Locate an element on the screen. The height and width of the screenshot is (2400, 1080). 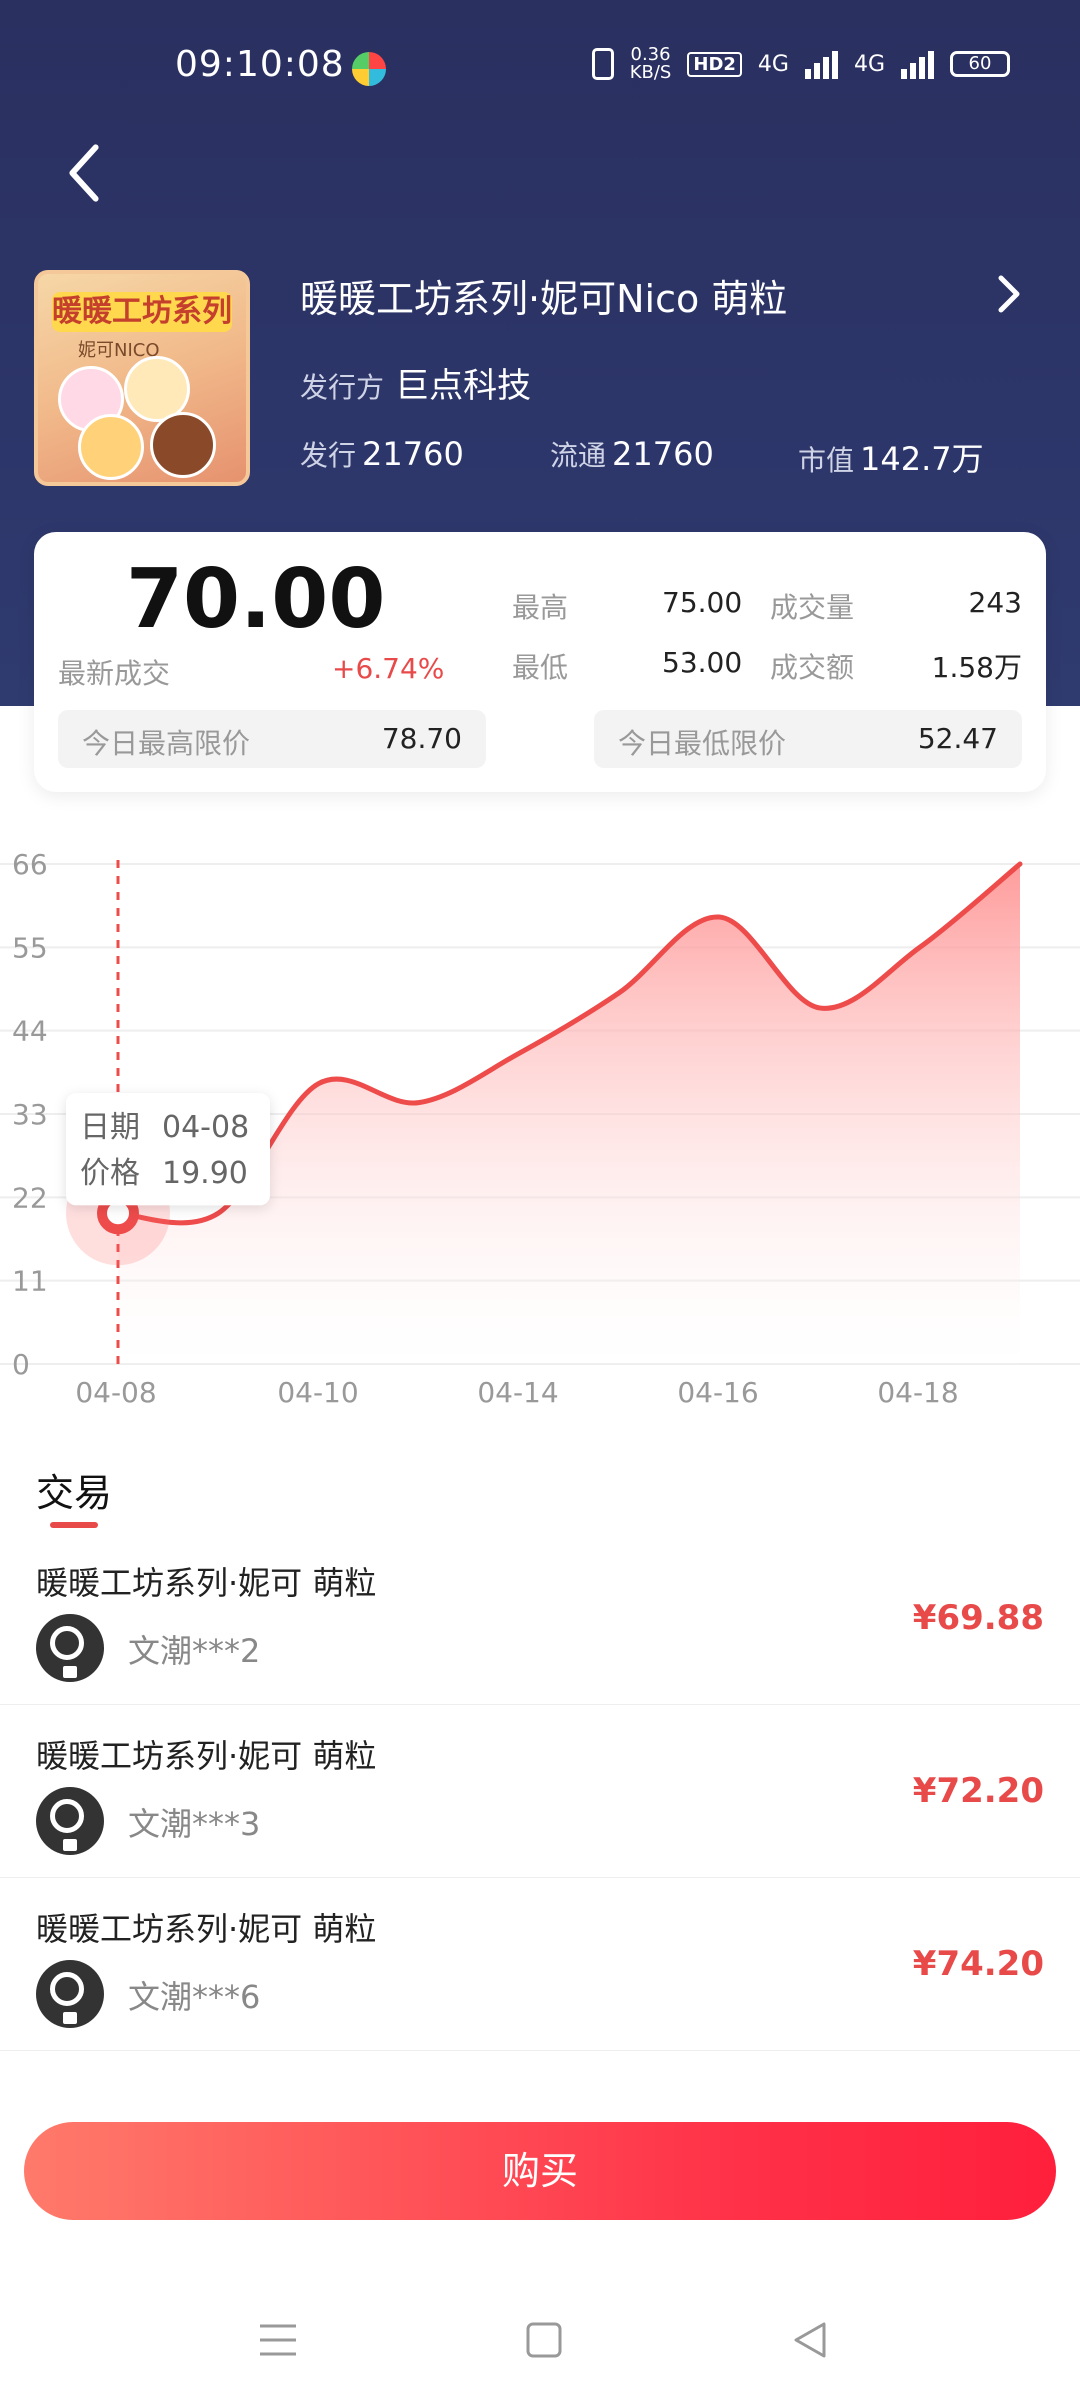
stat-label: 市值 is located at coordinates (826, 460).